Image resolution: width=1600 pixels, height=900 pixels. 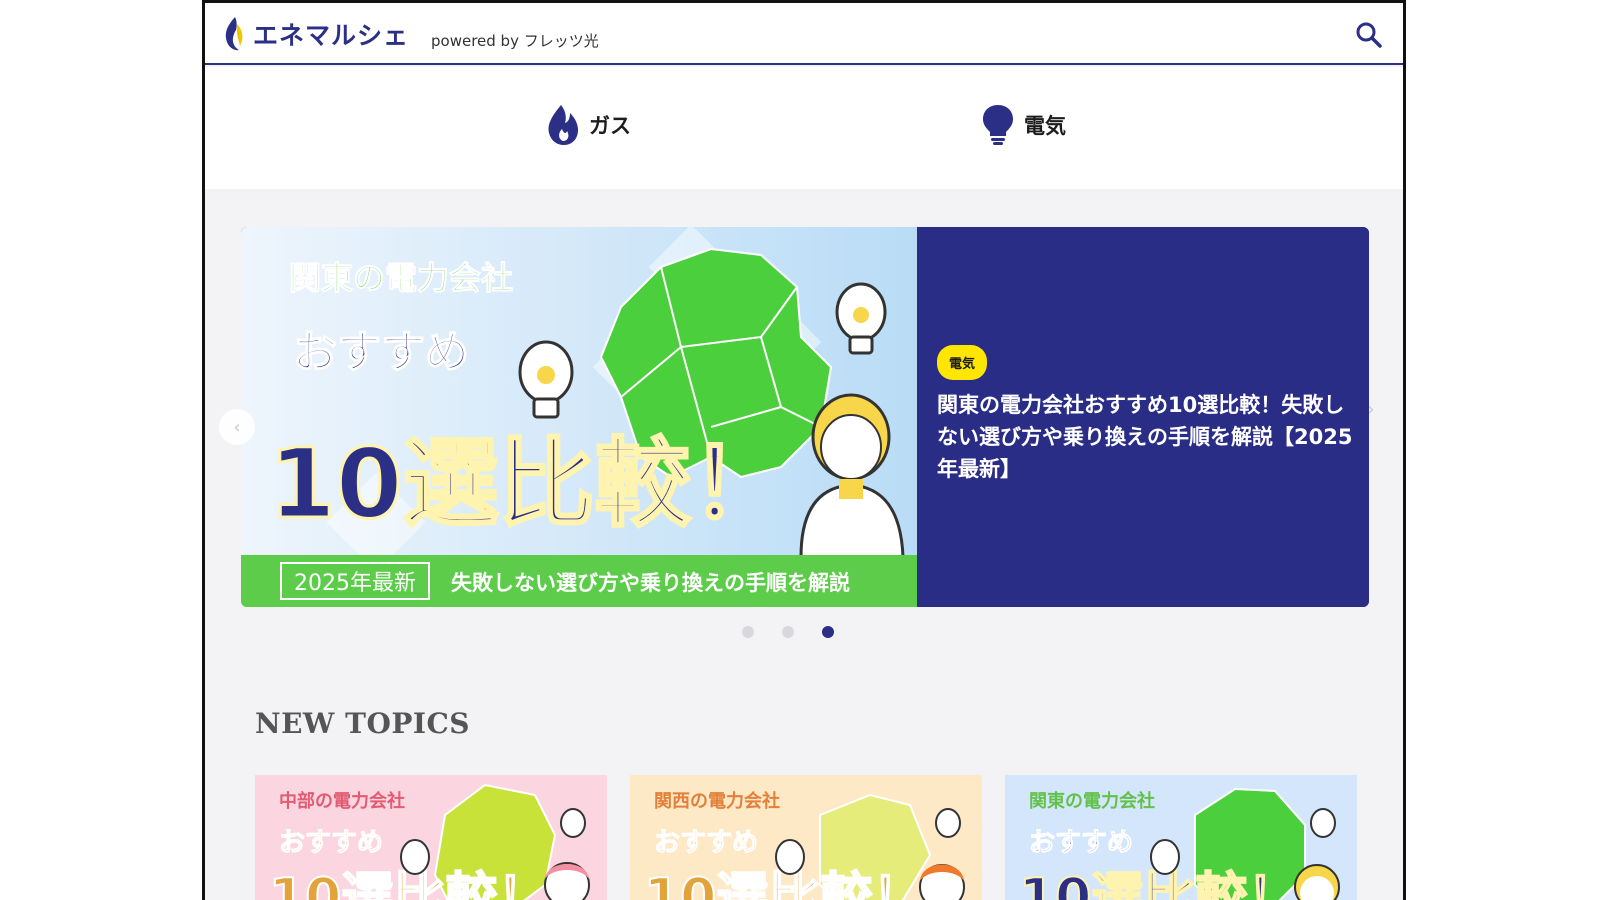 What do you see at coordinates (588, 125) in the screenshot?
I see `category-gas: ガス` at bounding box center [588, 125].